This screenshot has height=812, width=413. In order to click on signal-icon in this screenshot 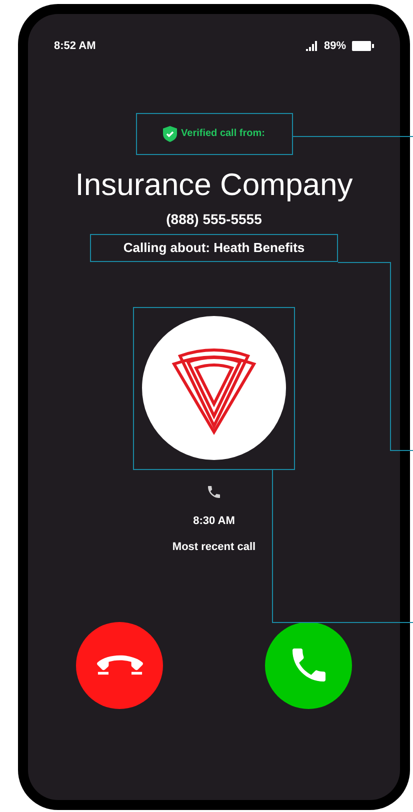, I will do `click(312, 46)`.